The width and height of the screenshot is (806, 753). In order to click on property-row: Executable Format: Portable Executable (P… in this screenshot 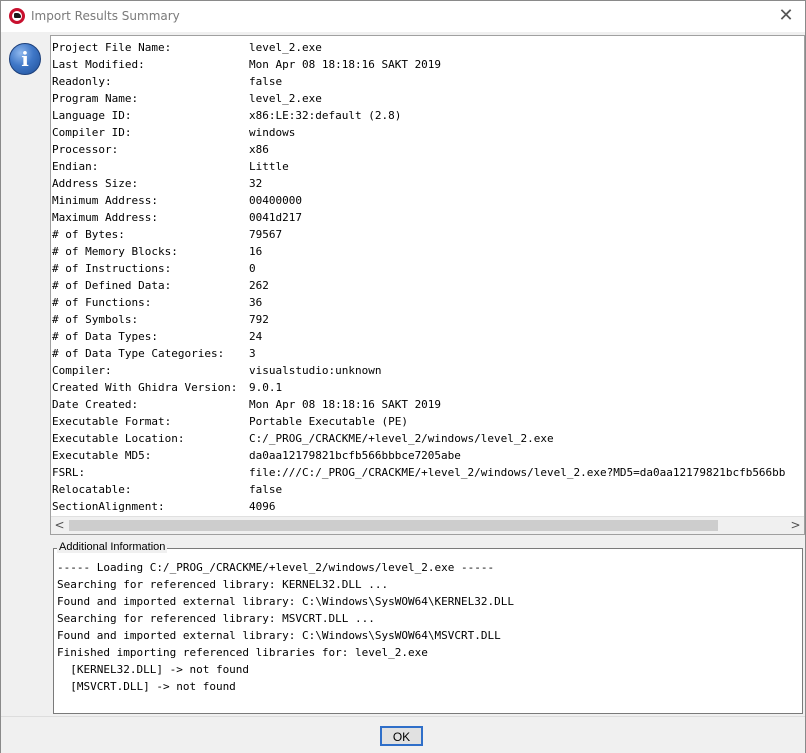, I will do `click(427, 421)`.